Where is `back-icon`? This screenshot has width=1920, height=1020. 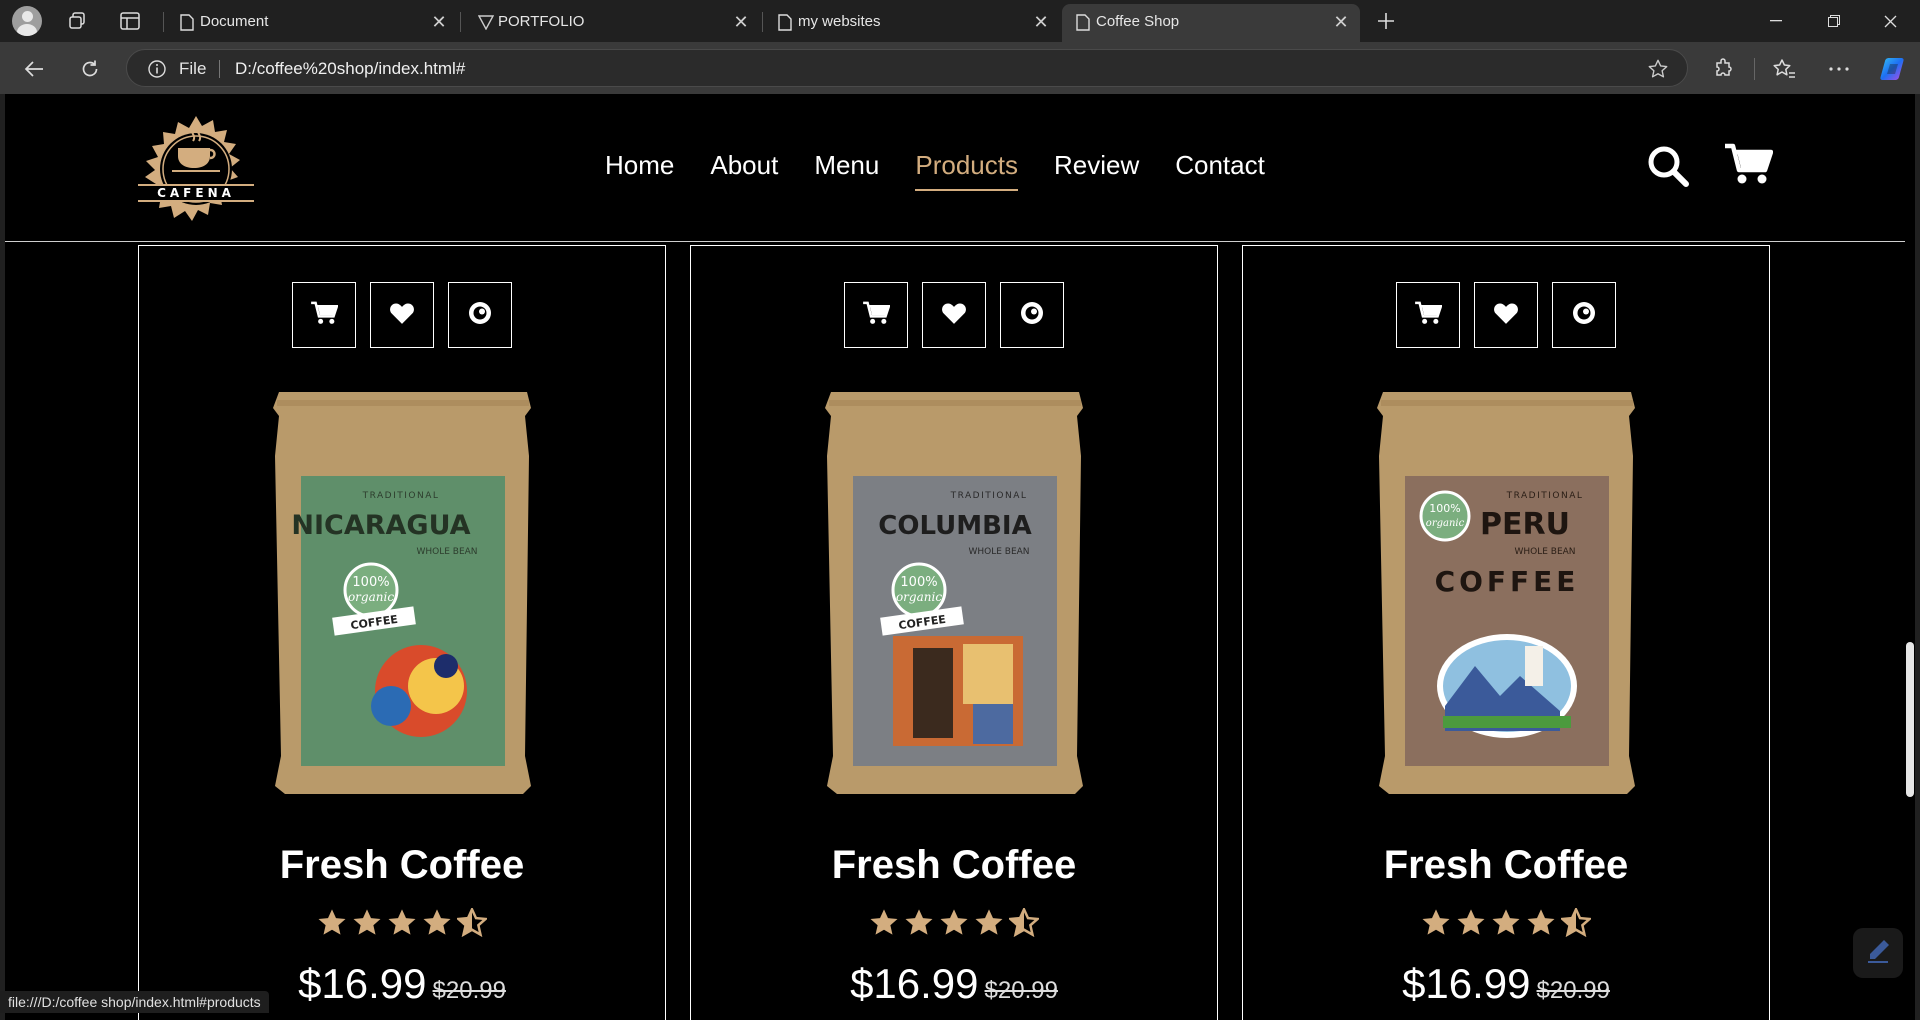 back-icon is located at coordinates (34, 69).